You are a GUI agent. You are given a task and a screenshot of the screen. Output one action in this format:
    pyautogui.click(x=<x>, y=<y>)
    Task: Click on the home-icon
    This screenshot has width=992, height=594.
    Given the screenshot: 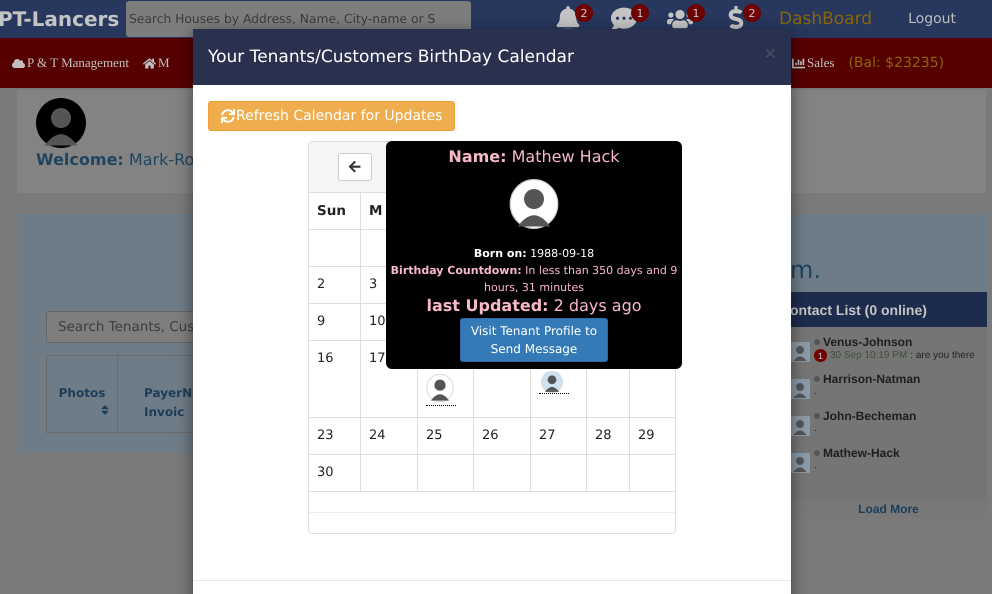 What is the action you would take?
    pyautogui.click(x=149, y=63)
    